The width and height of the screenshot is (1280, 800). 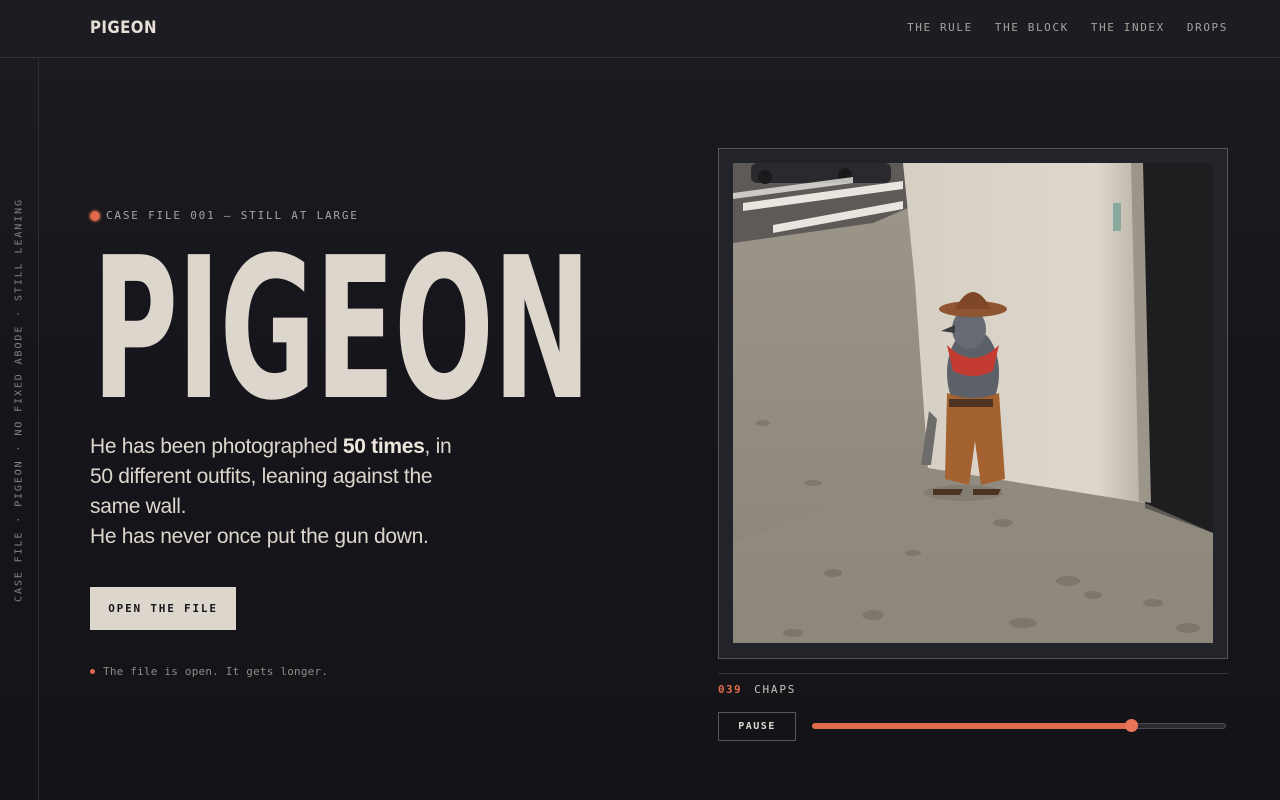 What do you see at coordinates (971, 726) in the screenshot?
I see `slider-fill` at bounding box center [971, 726].